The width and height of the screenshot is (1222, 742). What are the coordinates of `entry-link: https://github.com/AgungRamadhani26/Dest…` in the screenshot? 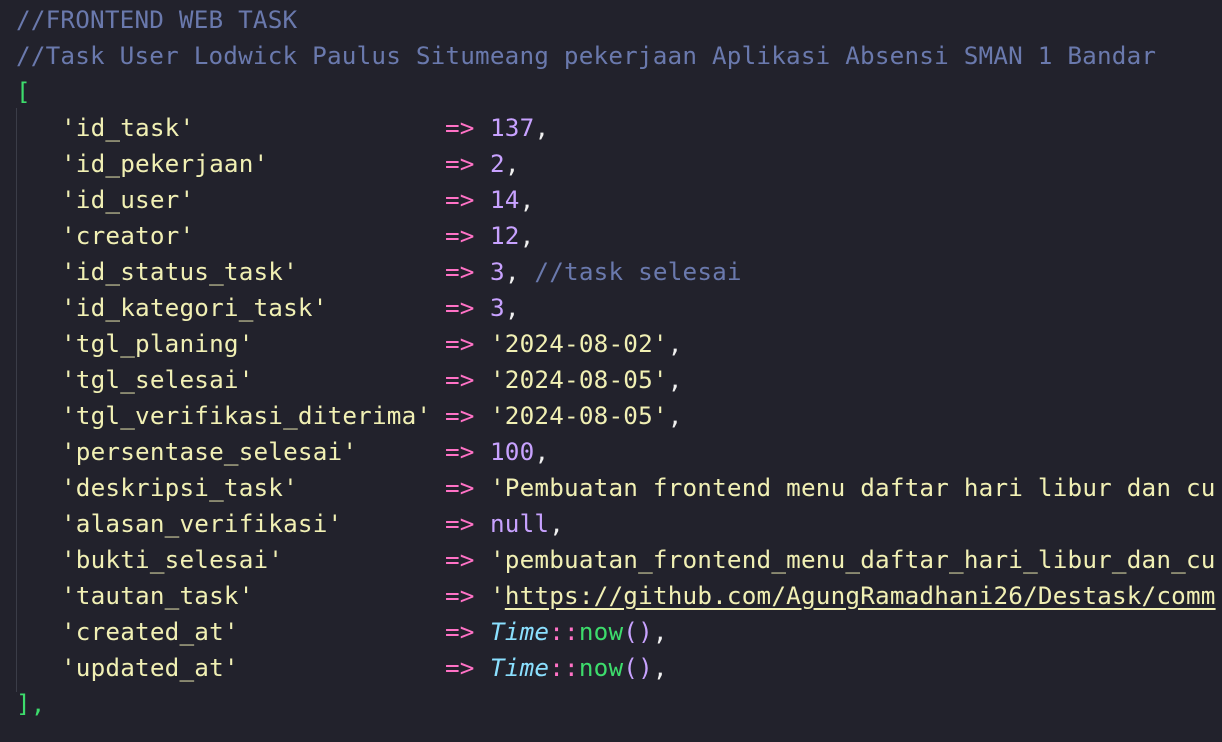 It's located at (860, 595).